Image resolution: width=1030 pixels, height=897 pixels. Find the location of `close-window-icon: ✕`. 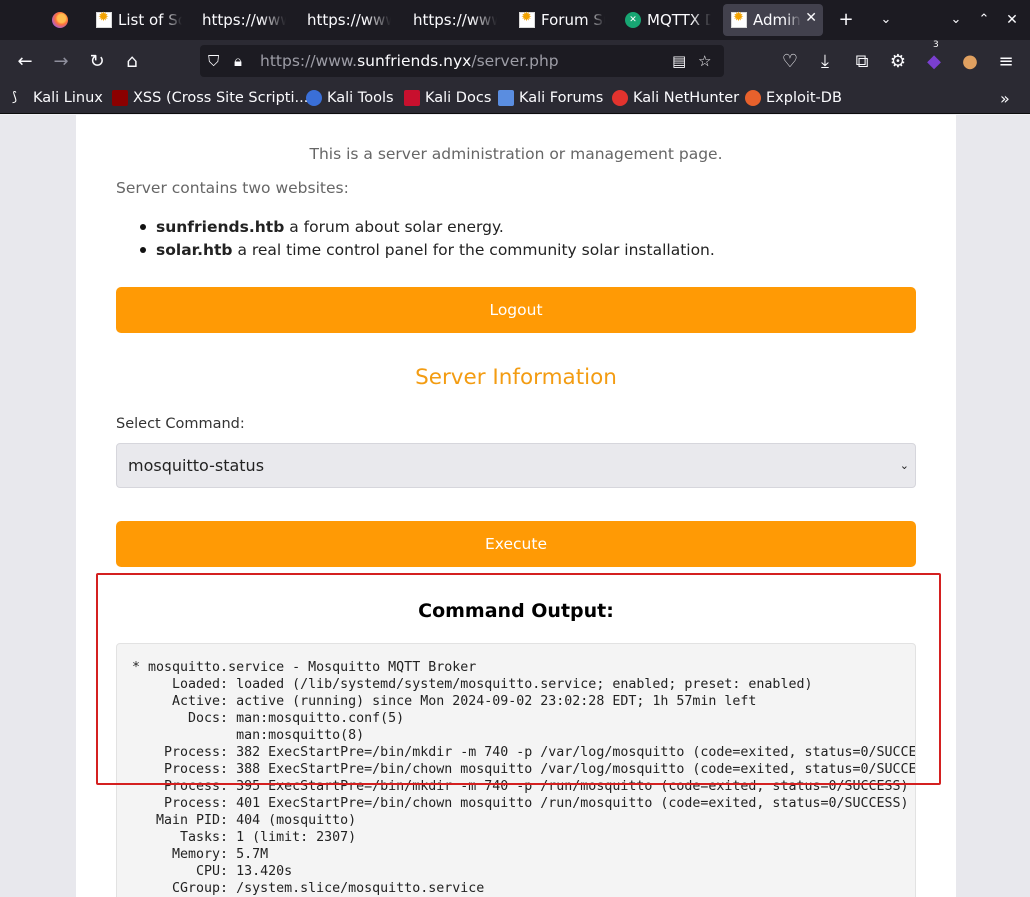

close-window-icon: ✕ is located at coordinates (1012, 20).